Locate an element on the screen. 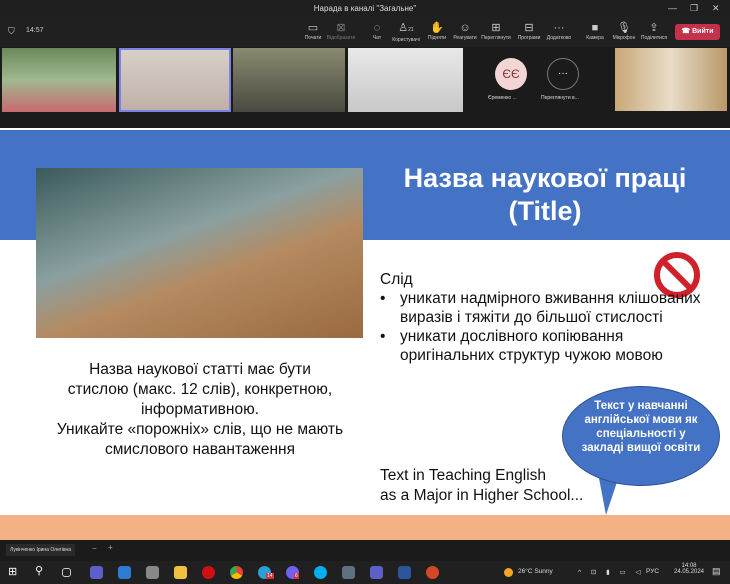 This screenshot has height=584, width=730. toolbar-chat: ◌ Чат is located at coordinates (377, 31).